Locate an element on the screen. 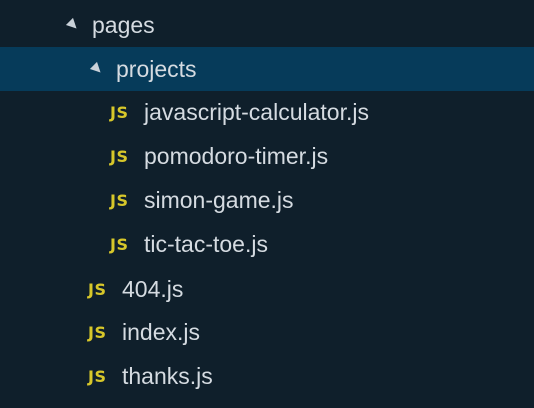 The image size is (534, 408). file-javascript-calculator: JS javascript-calculator.js is located at coordinates (267, 112).